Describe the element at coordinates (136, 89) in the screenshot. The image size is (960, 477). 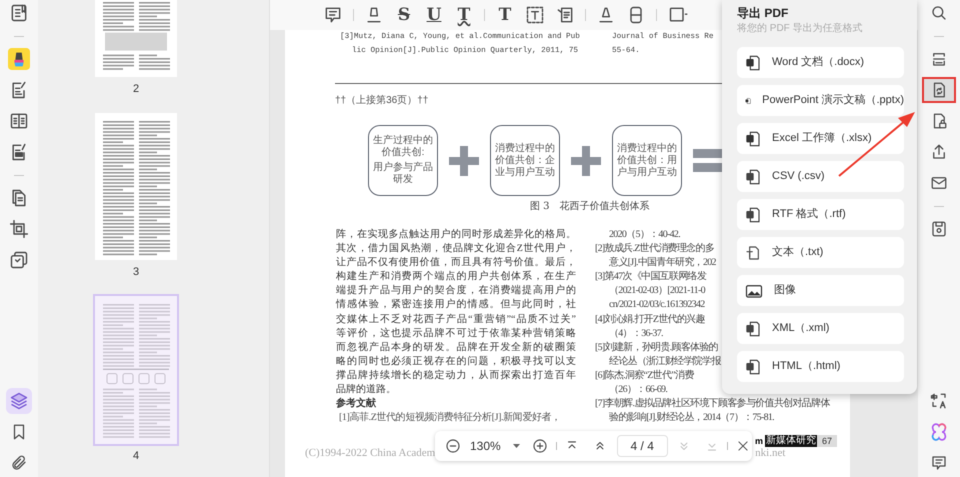
I see `page-number-label: 2` at that location.